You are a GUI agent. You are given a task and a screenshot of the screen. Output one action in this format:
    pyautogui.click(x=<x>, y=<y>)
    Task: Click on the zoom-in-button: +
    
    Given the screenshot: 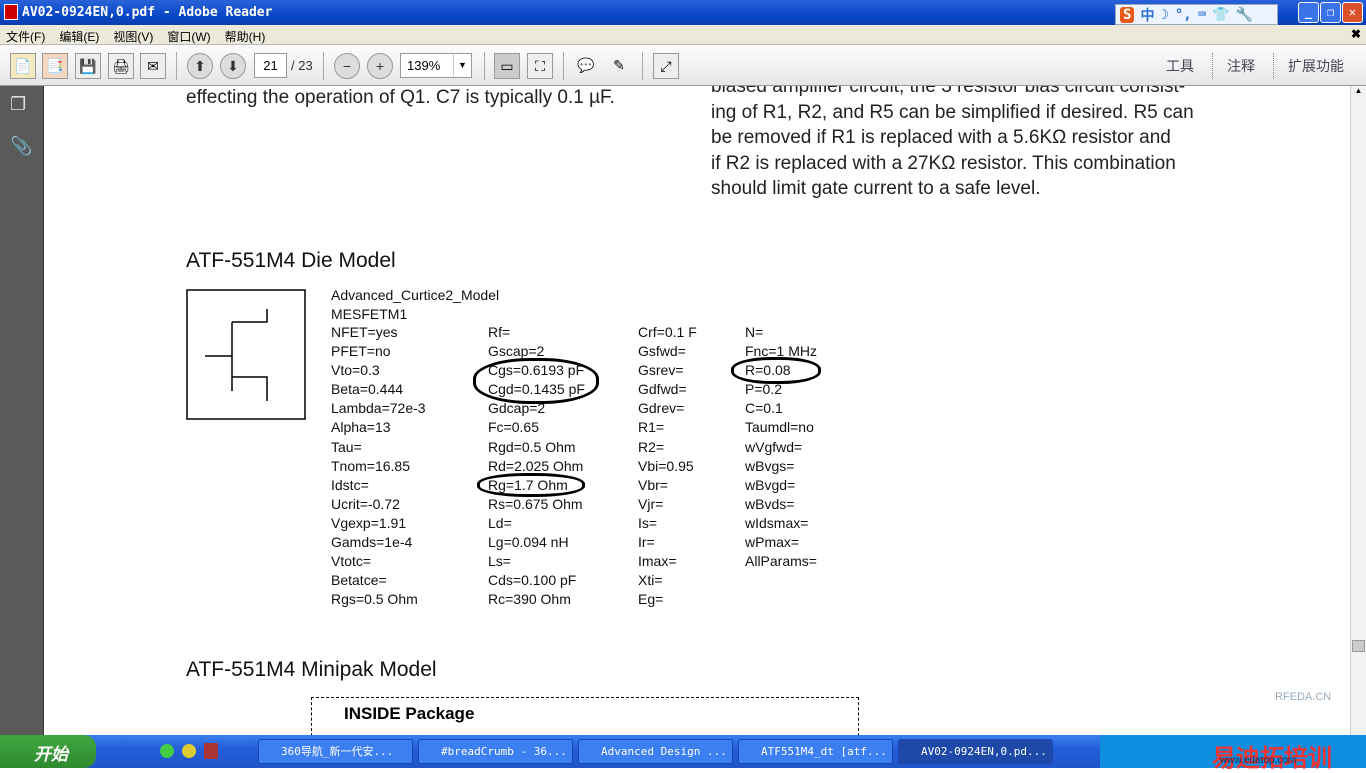 What is the action you would take?
    pyautogui.click(x=380, y=66)
    